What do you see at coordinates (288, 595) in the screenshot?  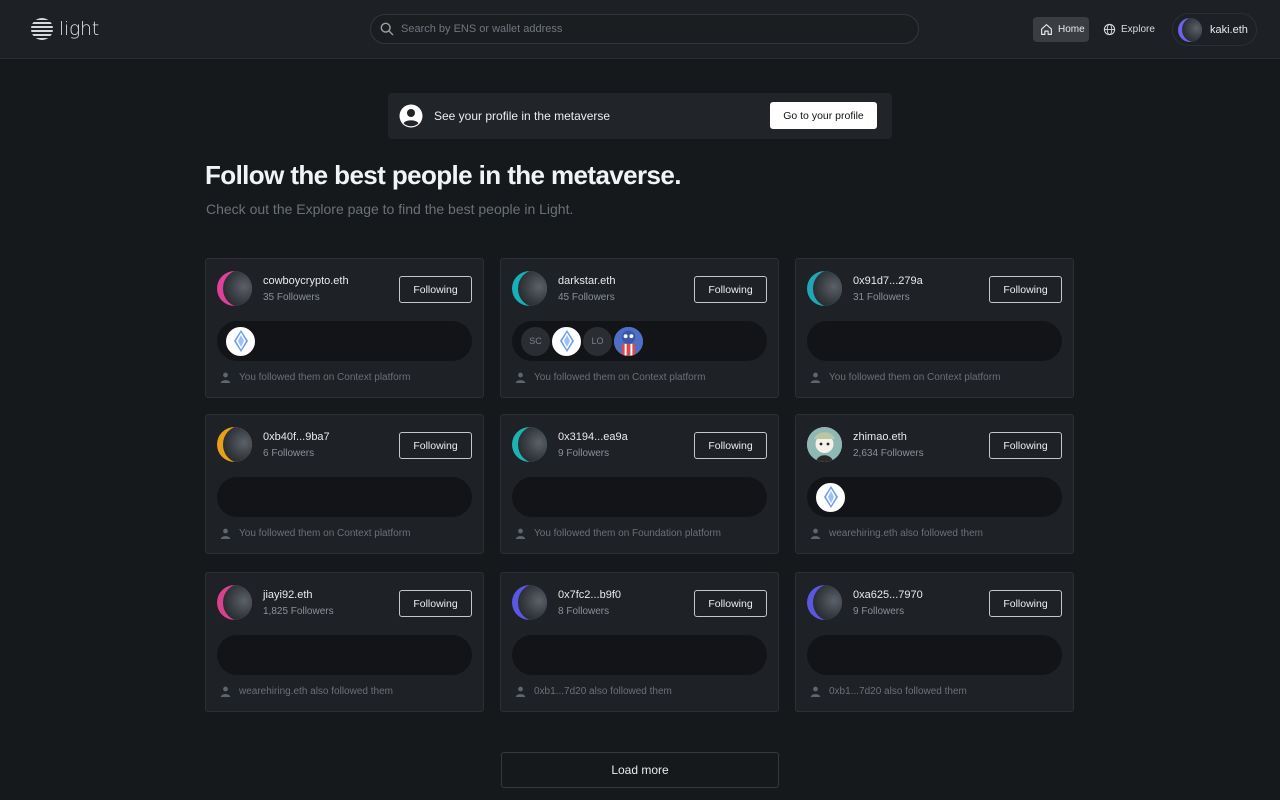 I see `profile-name: jiayi92.eth` at bounding box center [288, 595].